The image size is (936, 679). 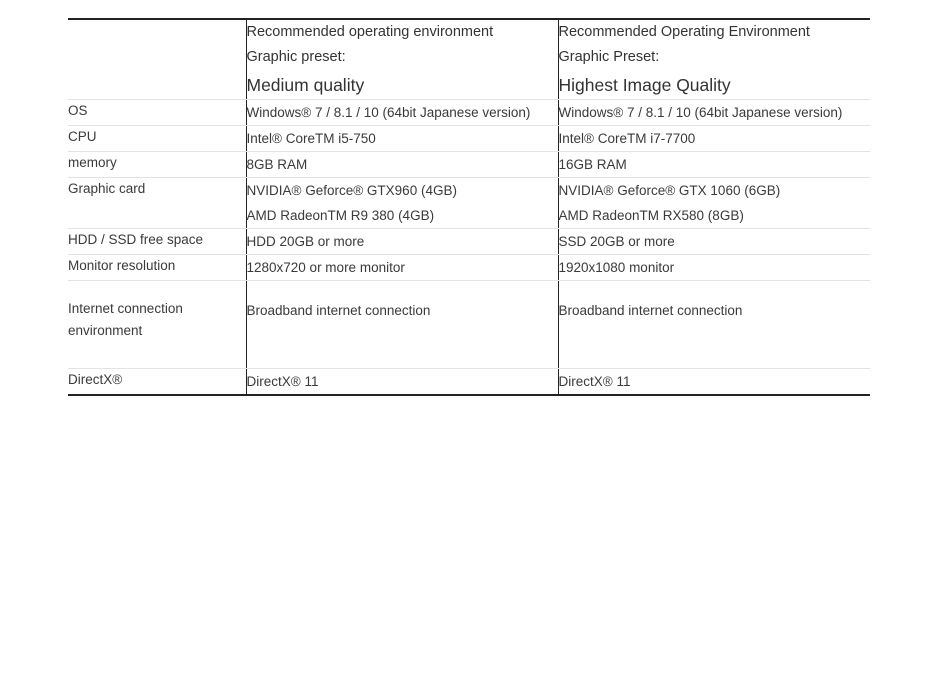 I want to click on row-label-line: OS, so click(x=78, y=110).